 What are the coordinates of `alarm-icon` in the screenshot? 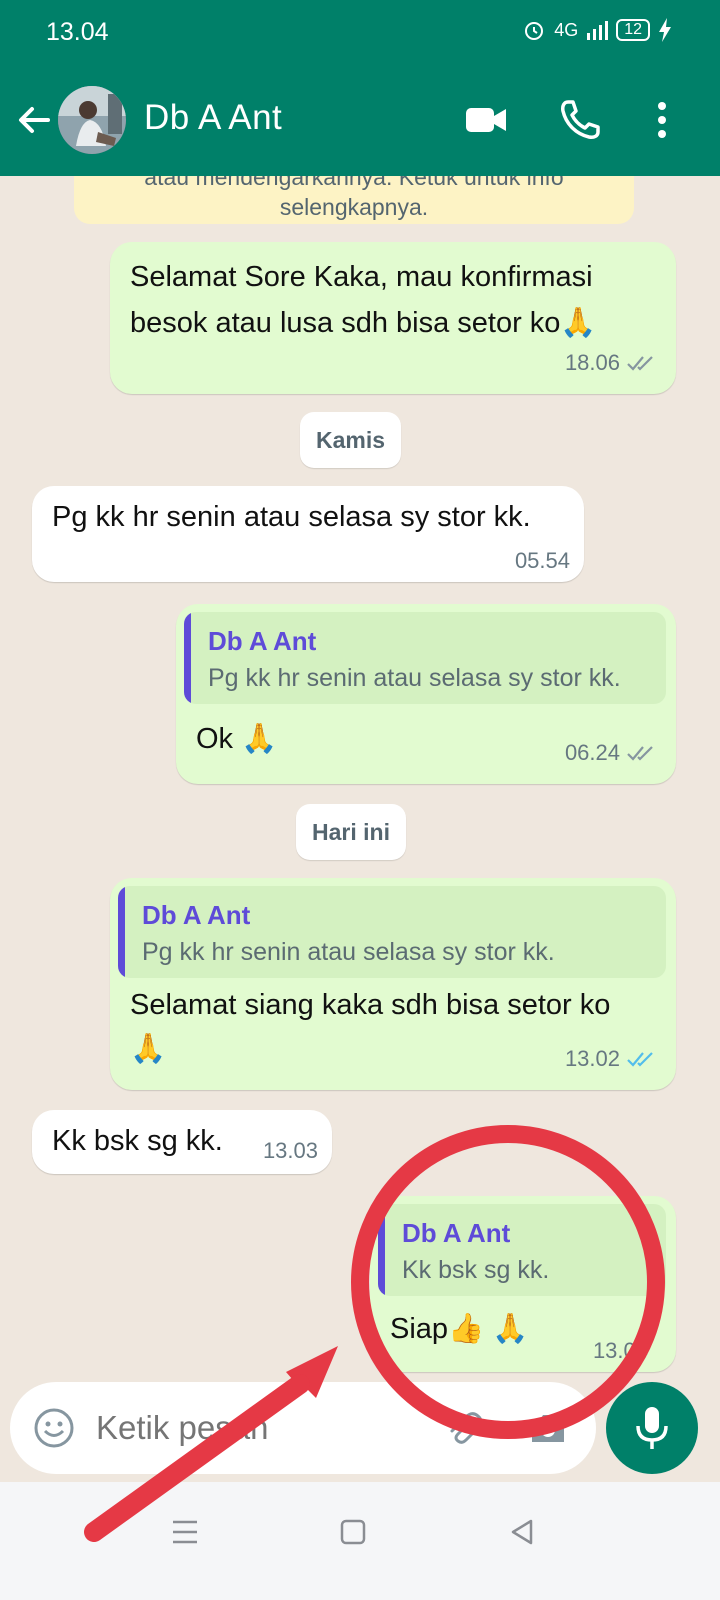 It's located at (534, 31).